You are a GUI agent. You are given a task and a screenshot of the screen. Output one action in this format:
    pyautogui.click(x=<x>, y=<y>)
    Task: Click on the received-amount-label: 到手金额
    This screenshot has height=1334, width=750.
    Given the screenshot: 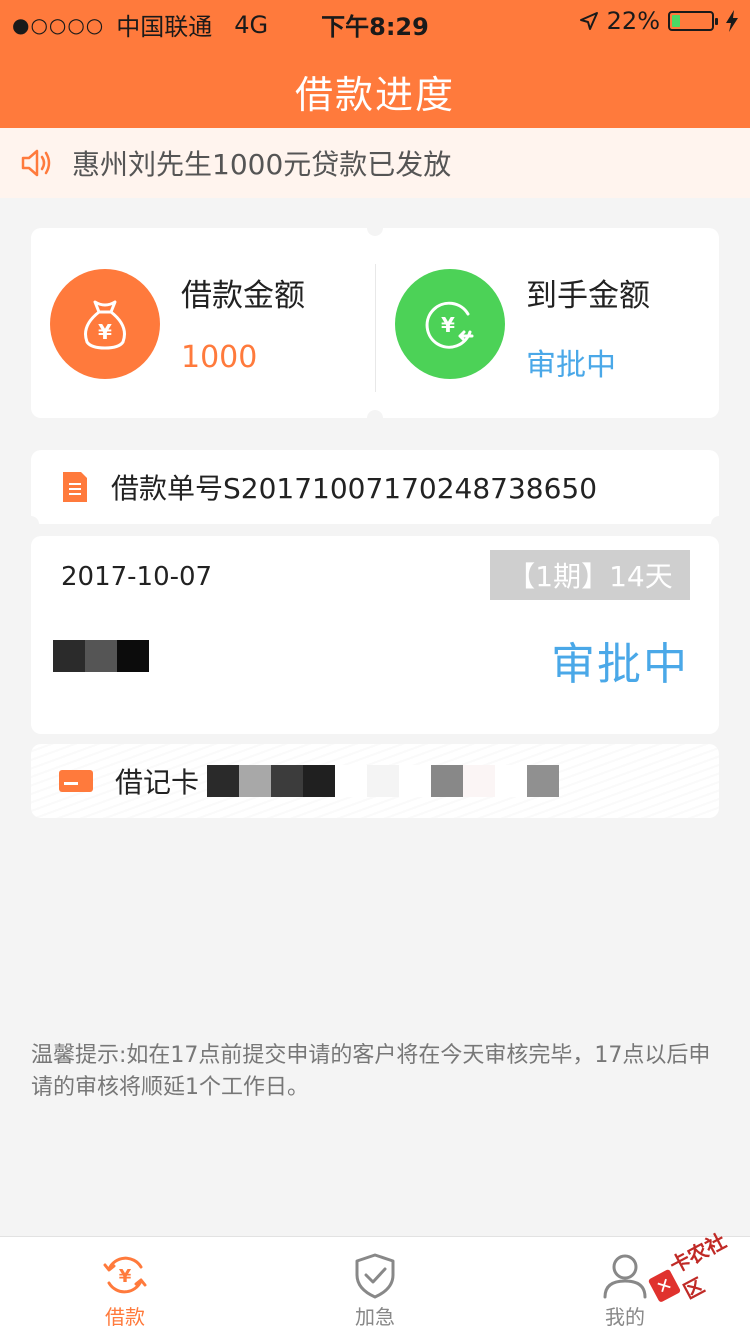 What is the action you would take?
    pyautogui.click(x=588, y=296)
    